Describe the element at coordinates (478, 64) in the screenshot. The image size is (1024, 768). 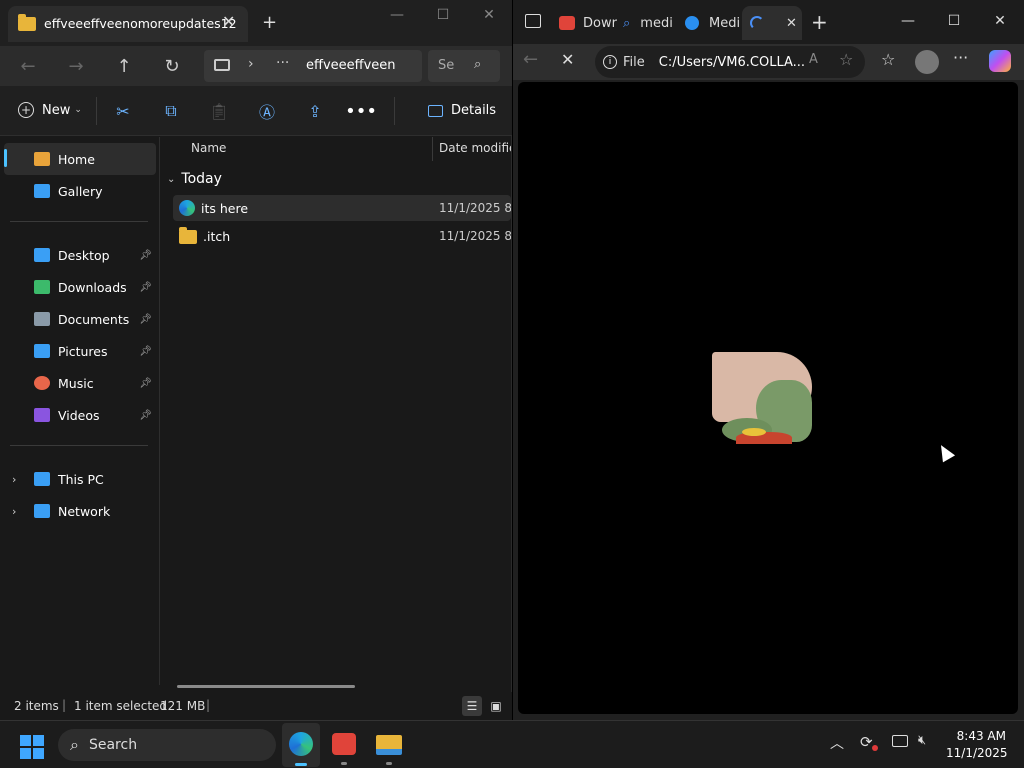
I see `search-icon: ⌕` at that location.